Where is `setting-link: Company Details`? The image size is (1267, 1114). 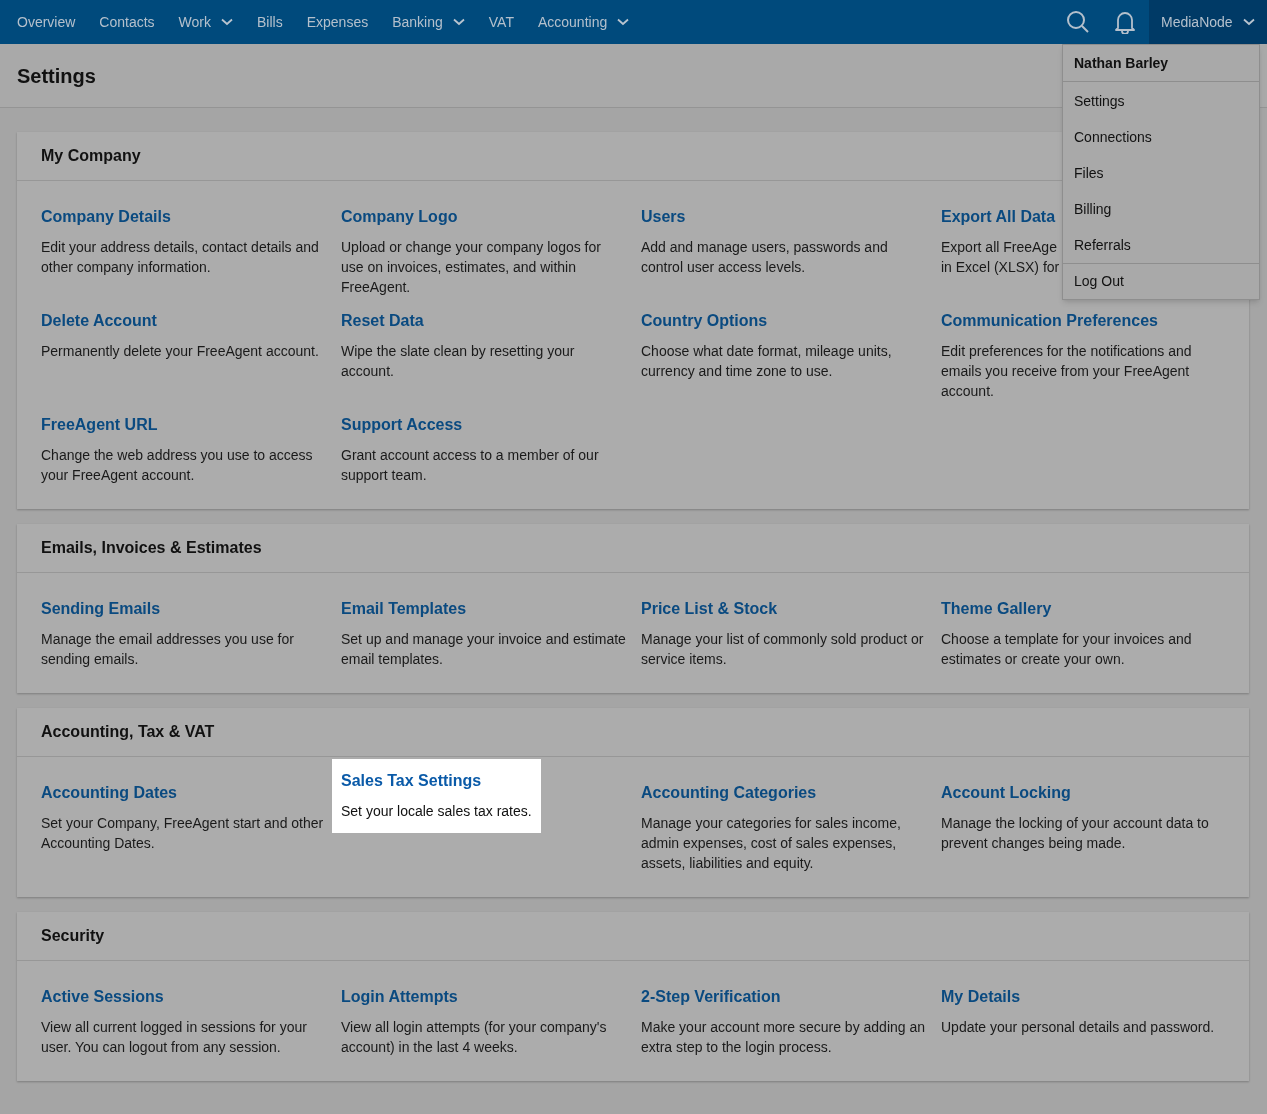
setting-link: Company Details is located at coordinates (184, 217).